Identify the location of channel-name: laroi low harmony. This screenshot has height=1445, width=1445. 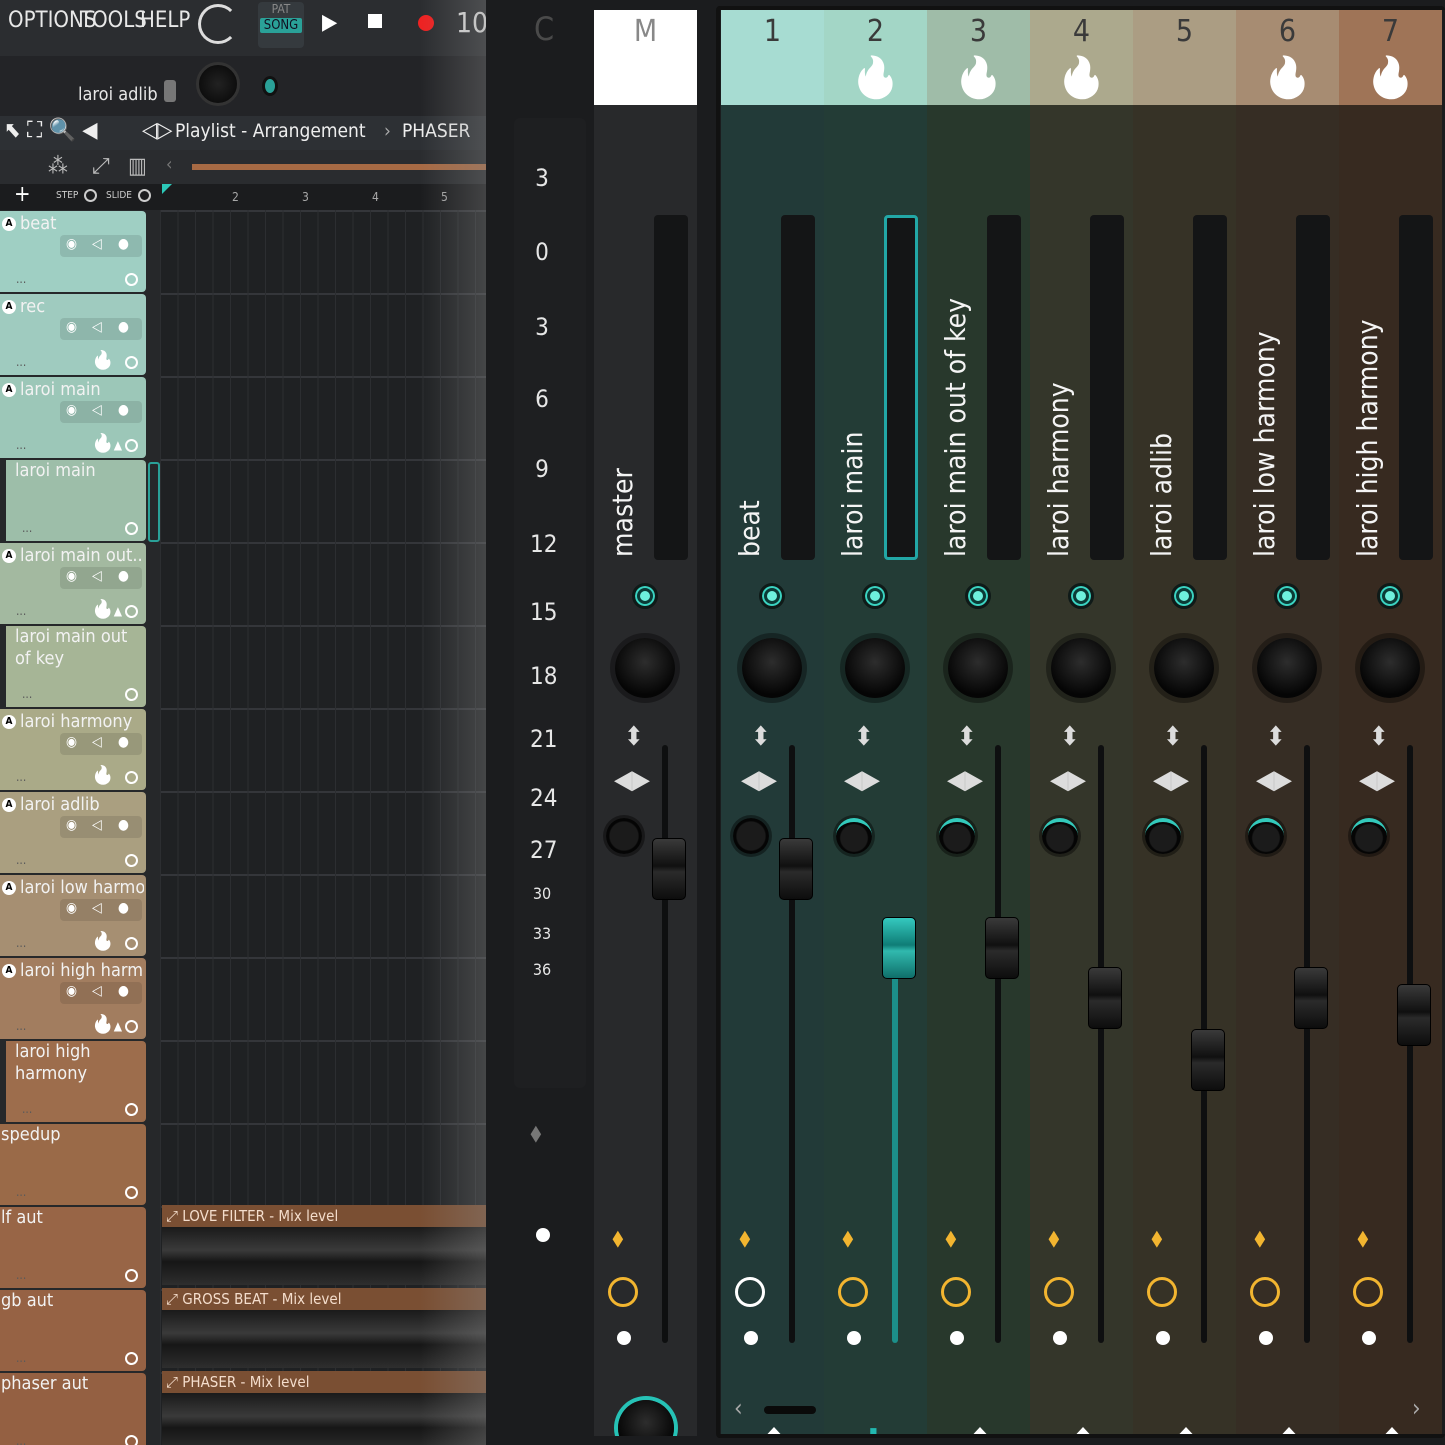
(1264, 444).